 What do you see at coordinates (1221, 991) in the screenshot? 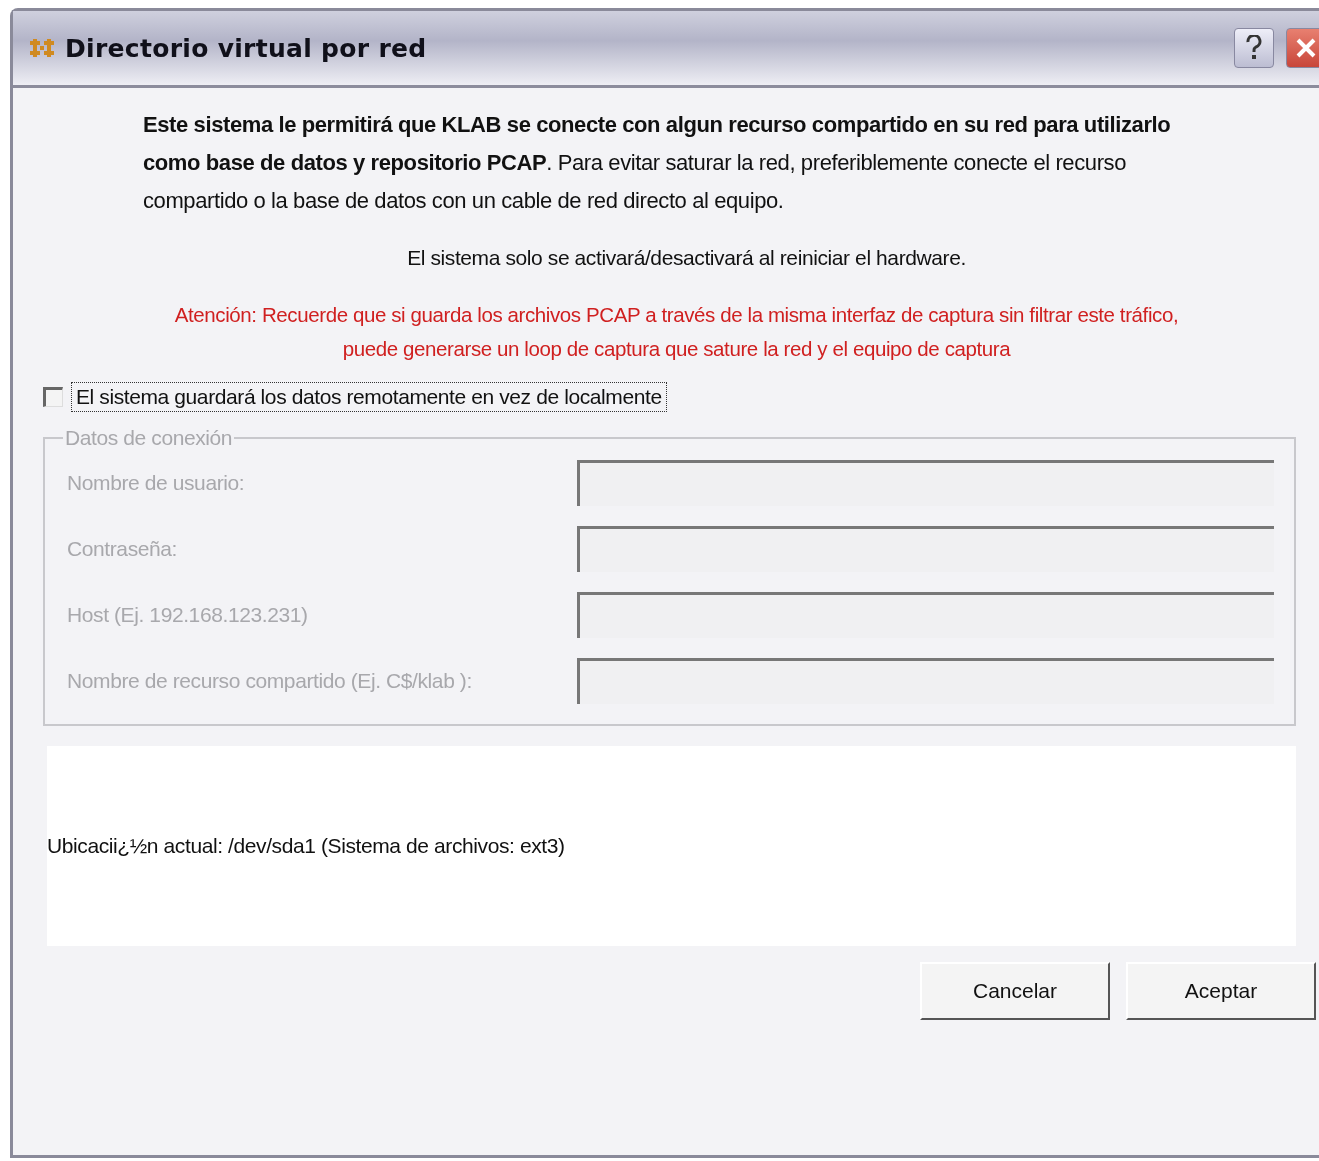
I see `accept-button: Aceptar` at bounding box center [1221, 991].